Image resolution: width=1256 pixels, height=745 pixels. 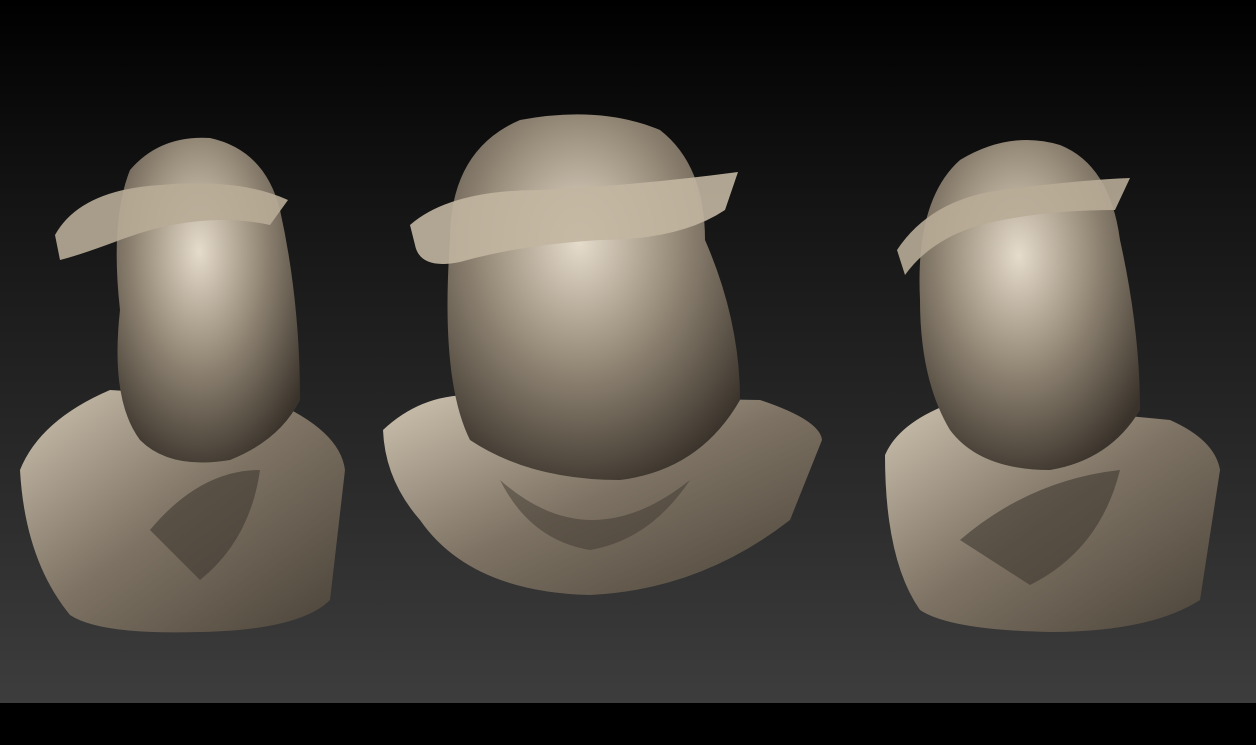 What do you see at coordinates (628, 724) in the screenshot?
I see `bottom-black-bar` at bounding box center [628, 724].